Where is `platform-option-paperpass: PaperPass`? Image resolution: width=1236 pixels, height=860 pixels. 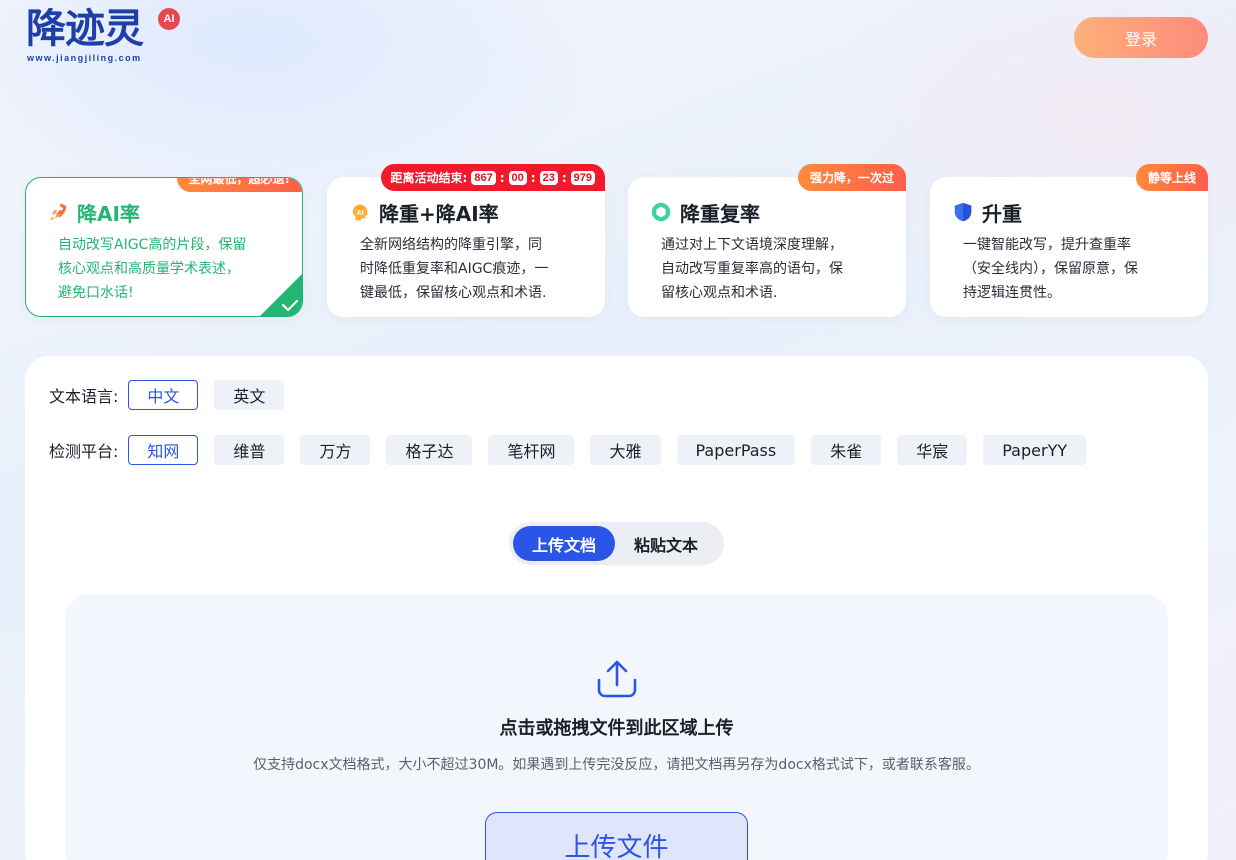
platform-option-paperpass: PaperPass is located at coordinates (736, 450).